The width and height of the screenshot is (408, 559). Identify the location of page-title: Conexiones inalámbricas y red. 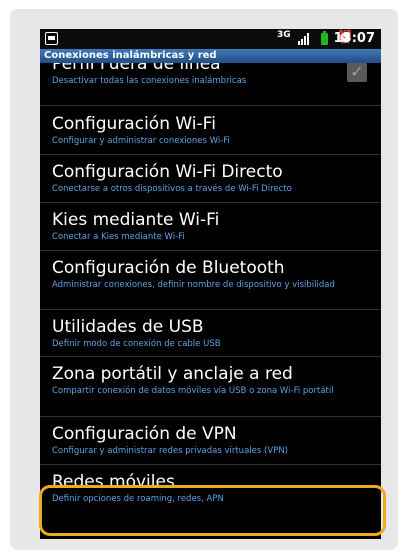
(210, 56).